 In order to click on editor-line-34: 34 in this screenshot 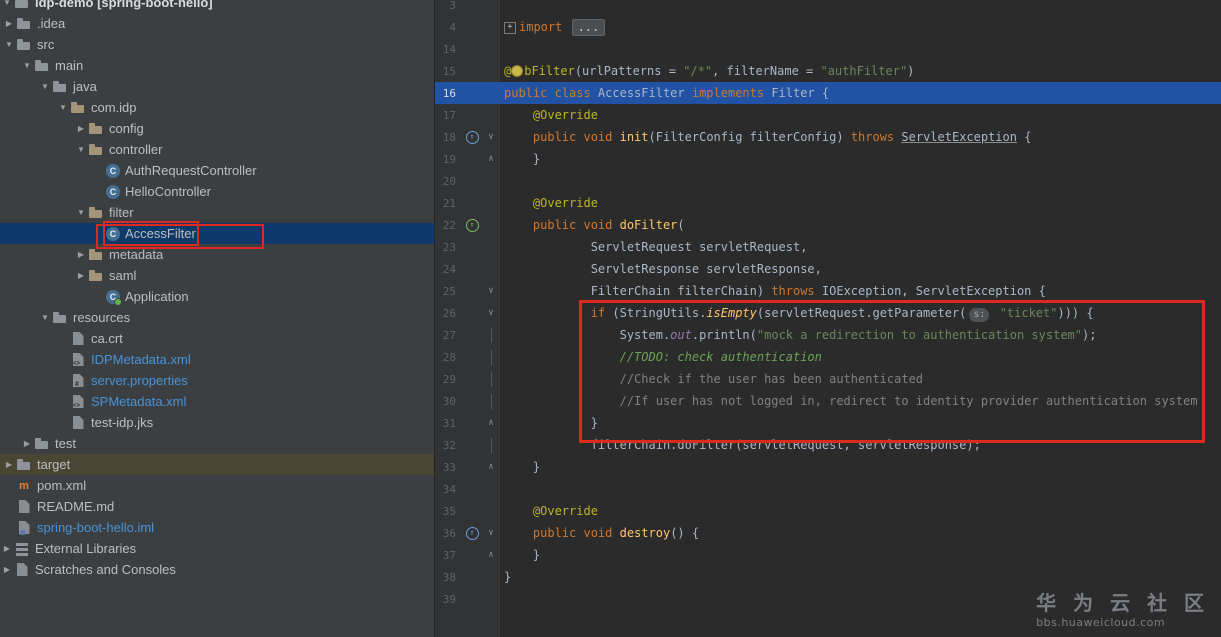, I will do `click(828, 489)`.